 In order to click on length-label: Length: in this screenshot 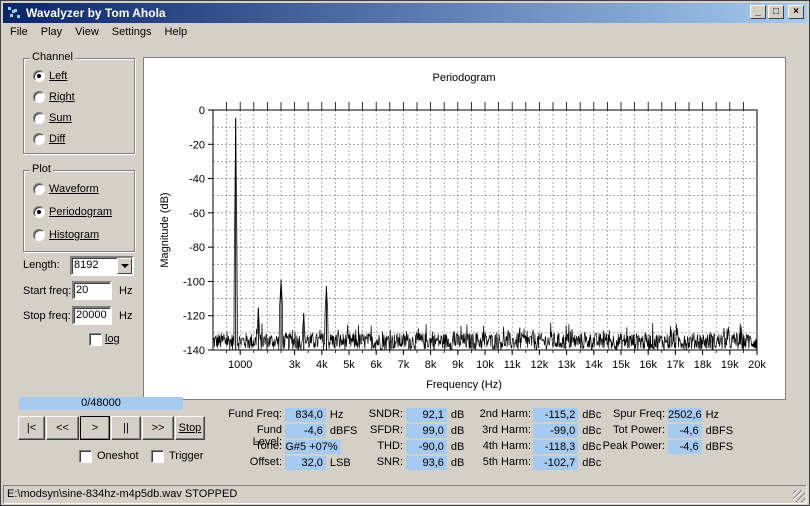, I will do `click(41, 265)`.